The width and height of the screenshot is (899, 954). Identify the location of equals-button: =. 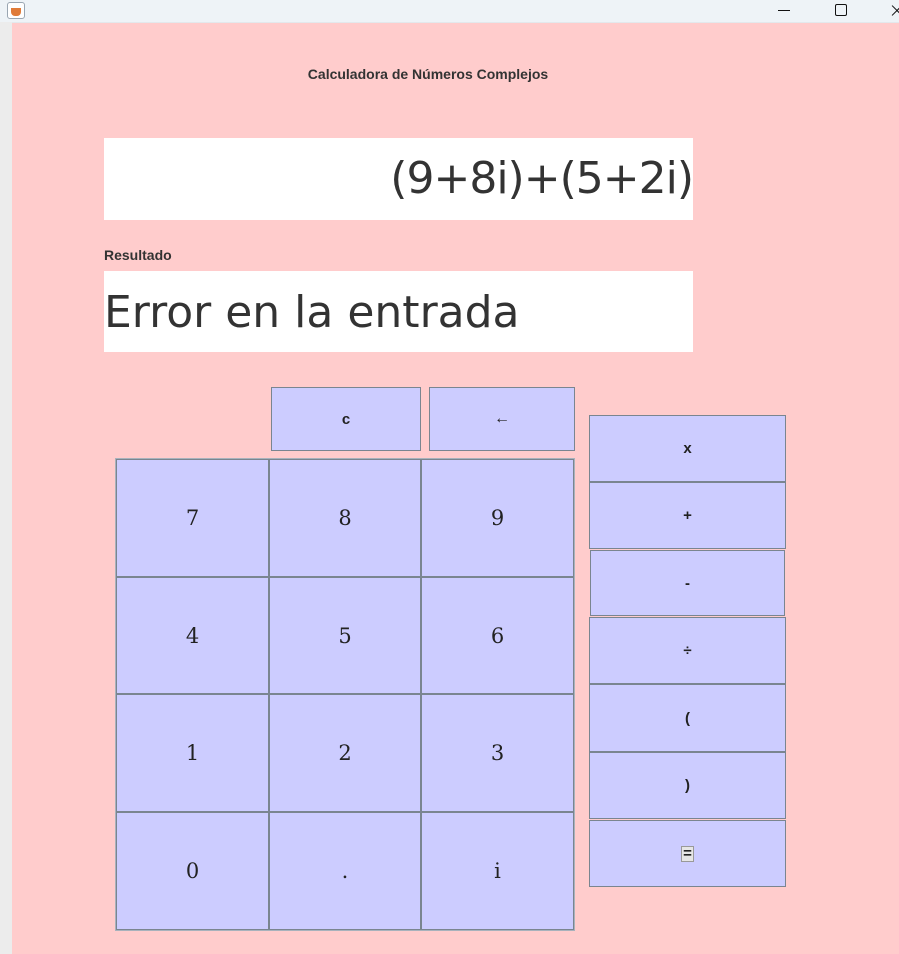
(687, 853).